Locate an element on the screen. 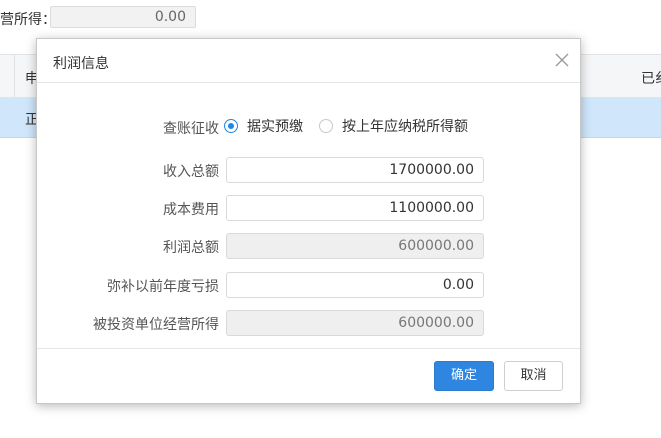 The height and width of the screenshot is (438, 661). investee-income-row: 被投资单位经营所得 is located at coordinates (308, 323).